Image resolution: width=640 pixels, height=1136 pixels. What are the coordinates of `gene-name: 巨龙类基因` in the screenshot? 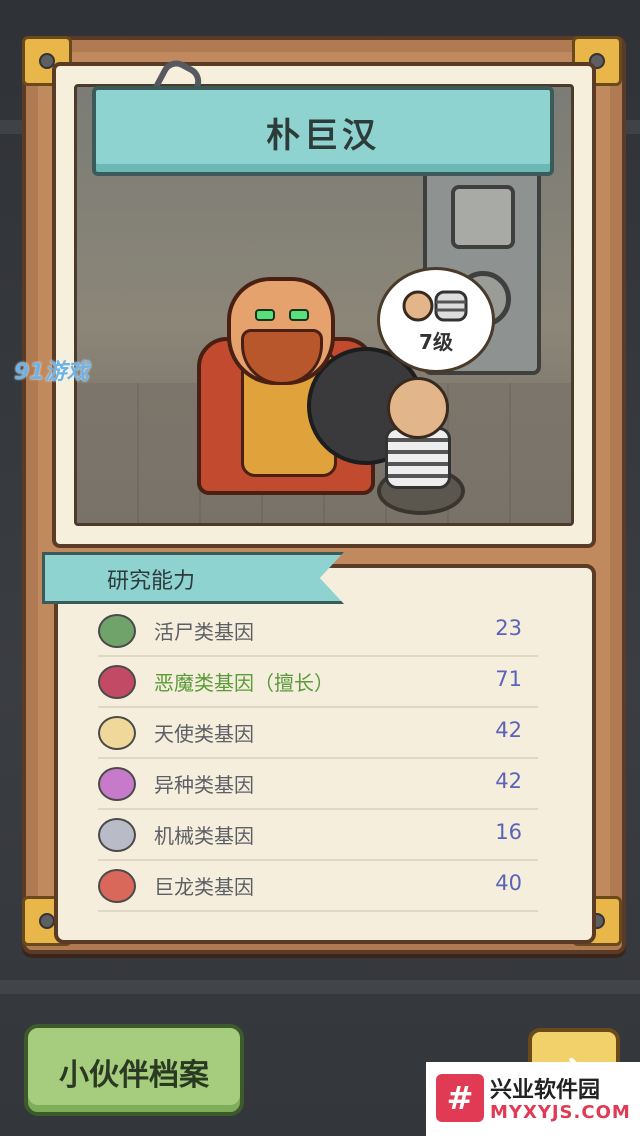 It's located at (204, 887).